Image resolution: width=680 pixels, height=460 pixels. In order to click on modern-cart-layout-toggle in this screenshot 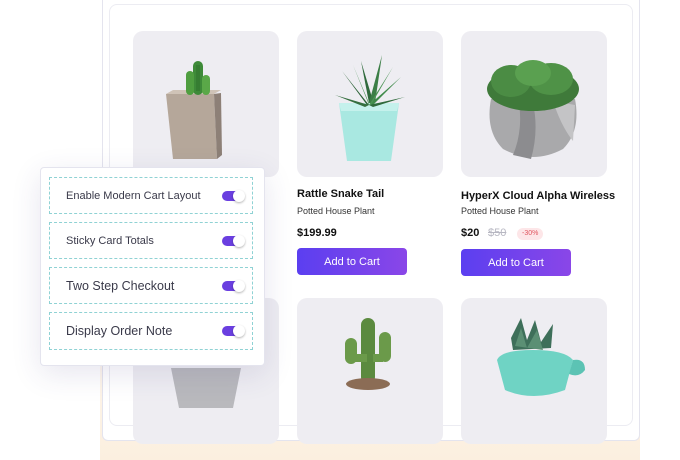, I will do `click(233, 195)`.